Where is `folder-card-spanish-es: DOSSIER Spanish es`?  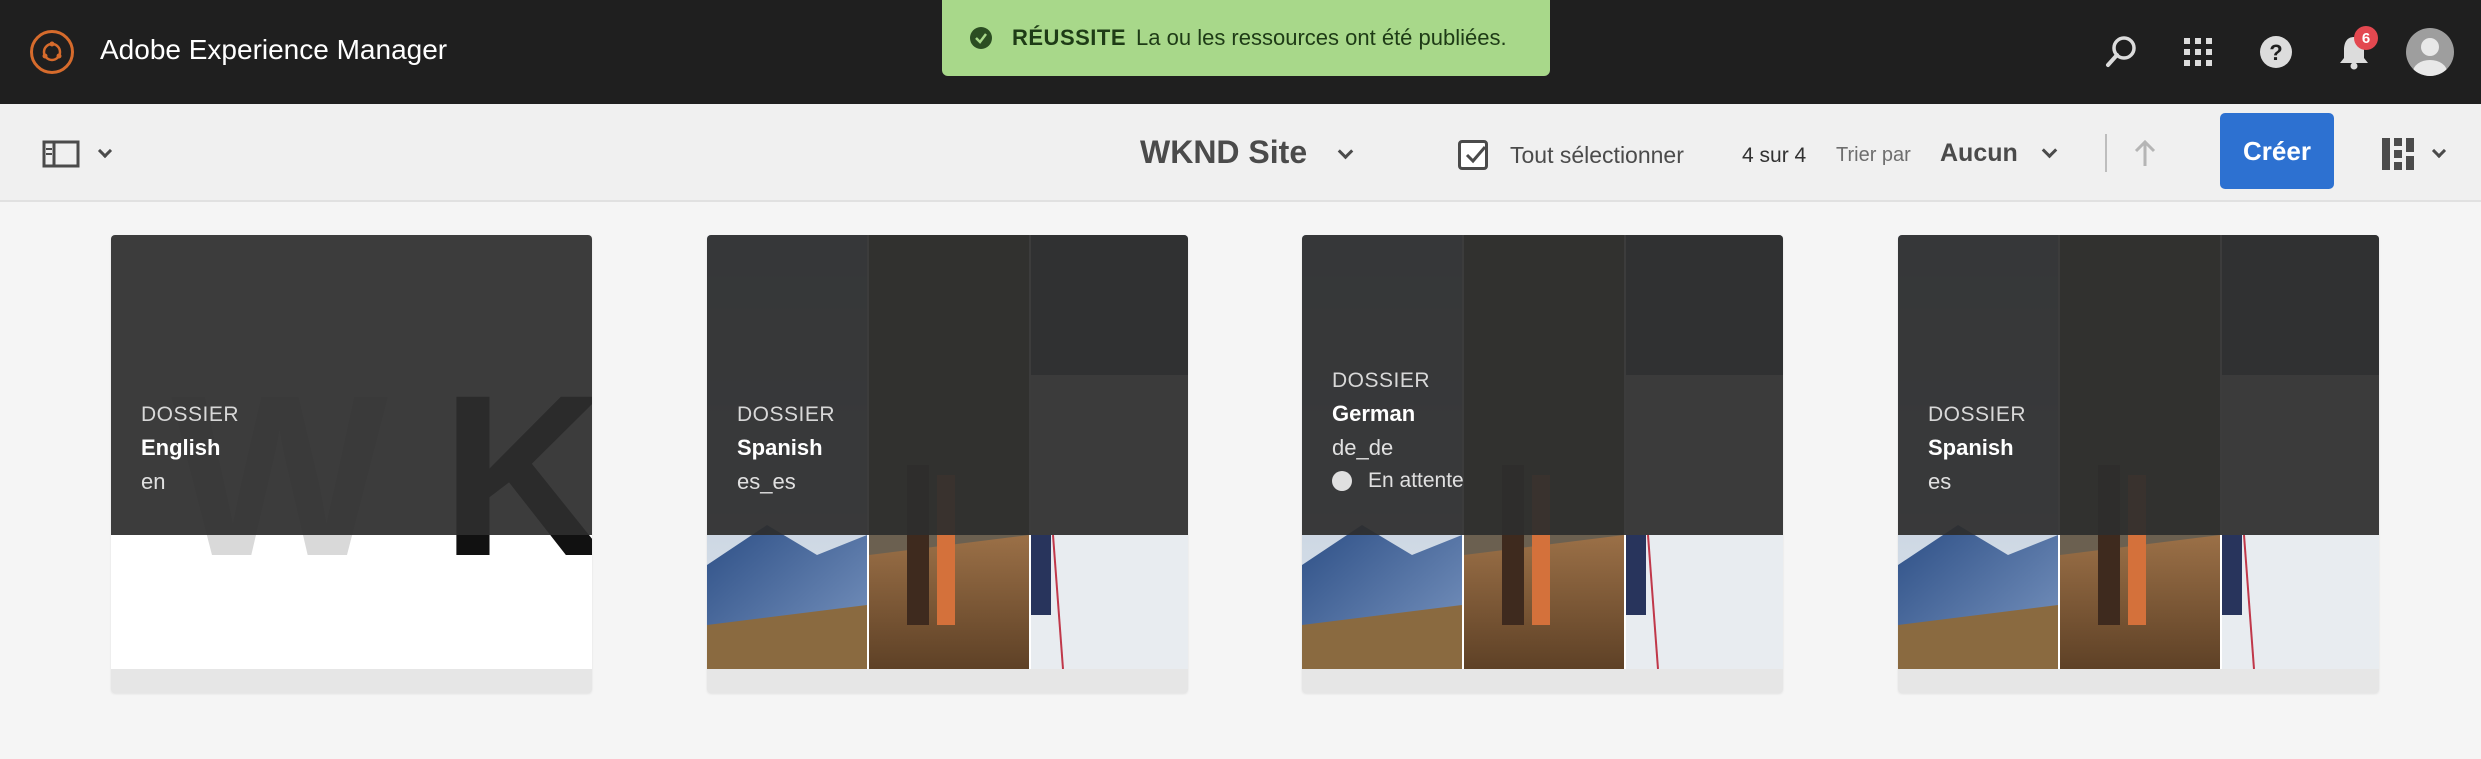
folder-card-spanish-es: DOSSIER Spanish es is located at coordinates (2138, 464).